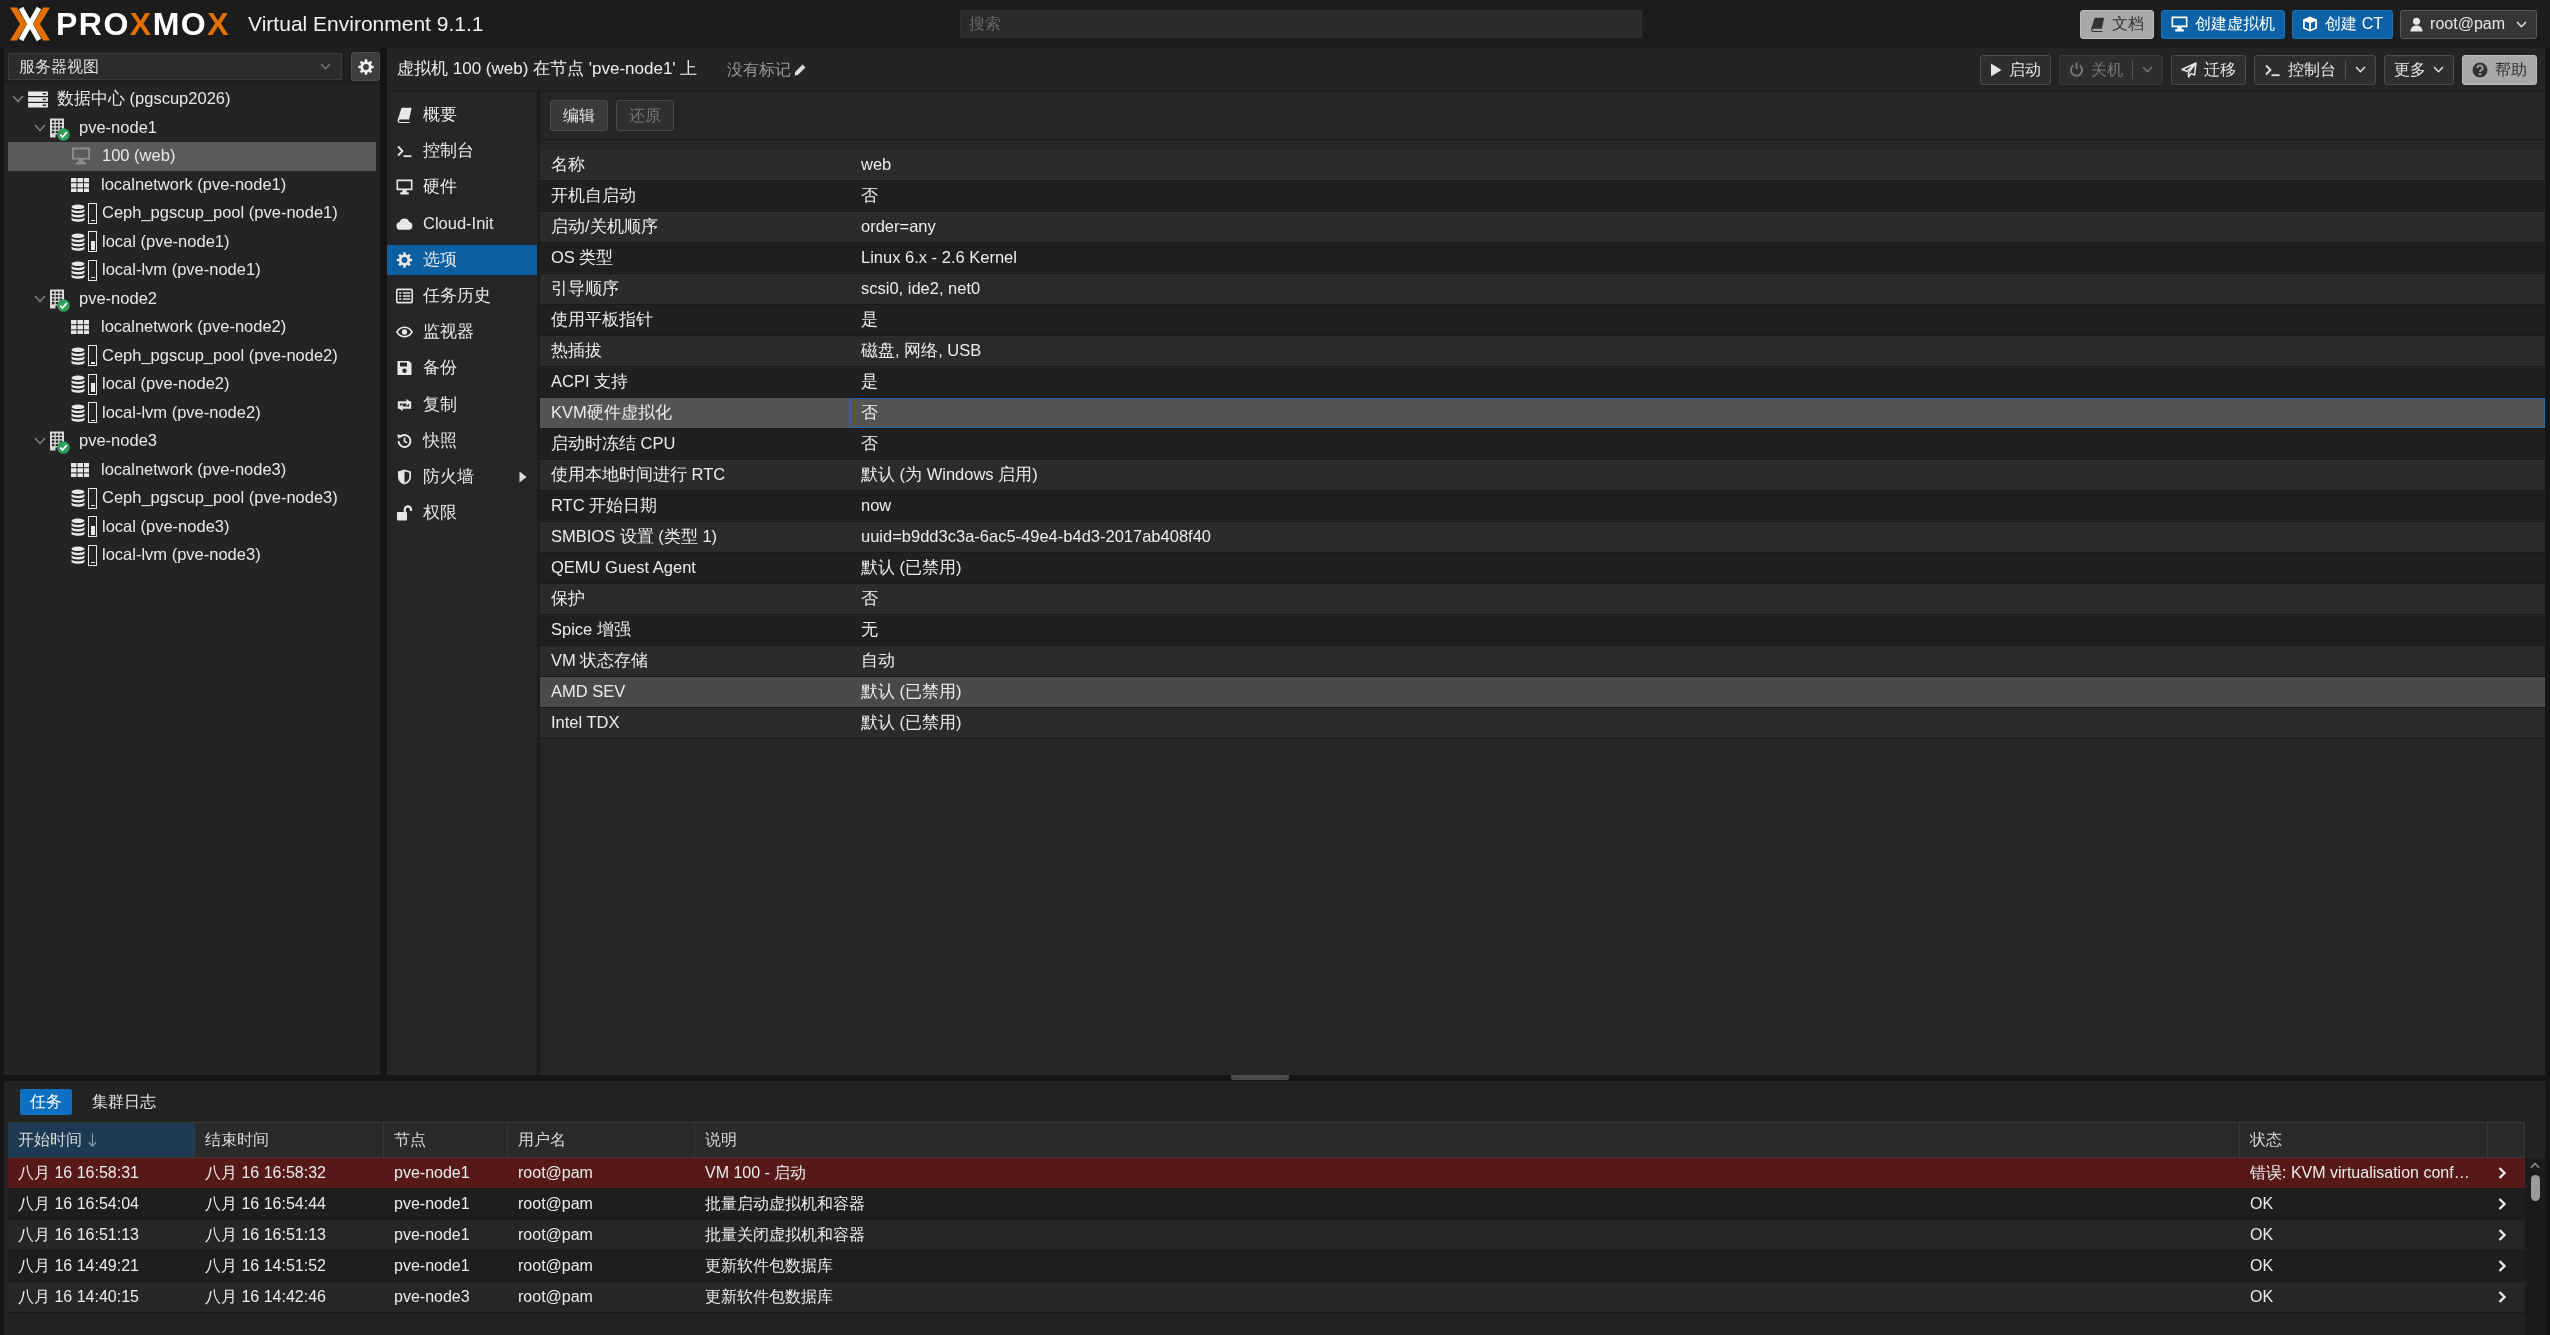 This screenshot has width=2550, height=1335. What do you see at coordinates (2310, 24) in the screenshot?
I see `cube-icon` at bounding box center [2310, 24].